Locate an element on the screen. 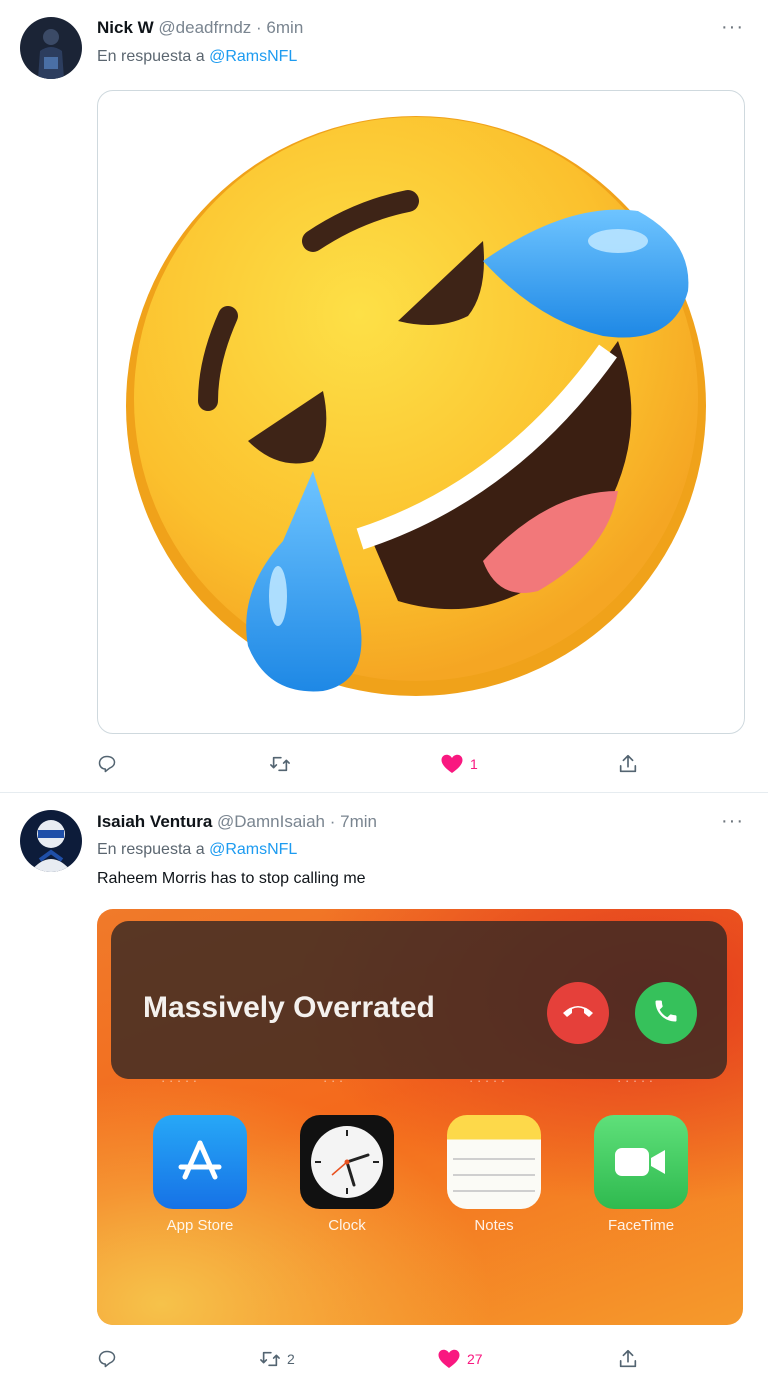  notes-icon is located at coordinates (494, 1162).